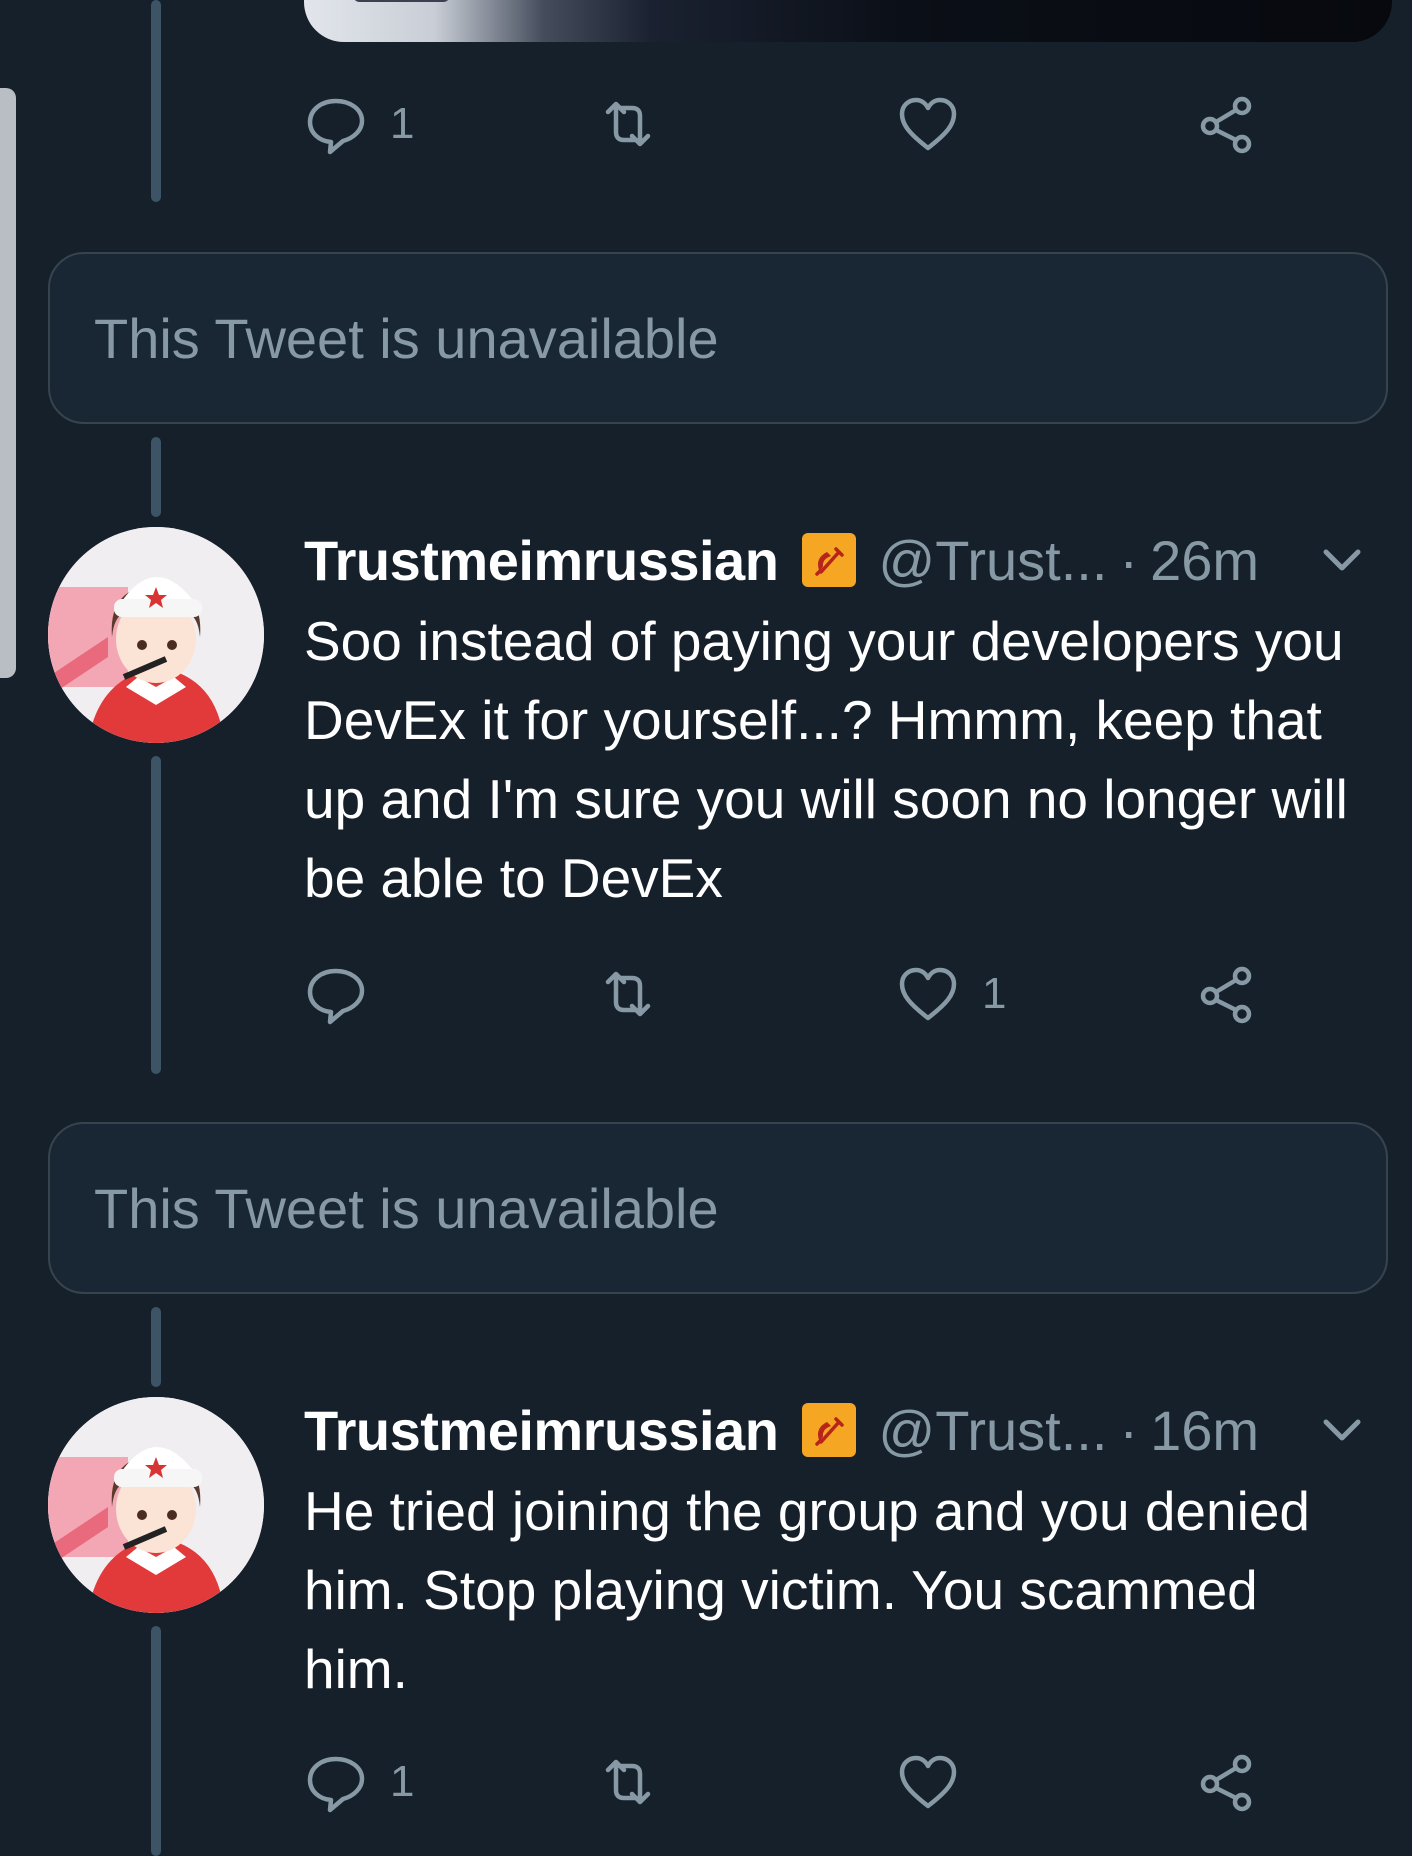 This screenshot has width=1412, height=1856. I want to click on tweet-timestamp: 26m, so click(1204, 560).